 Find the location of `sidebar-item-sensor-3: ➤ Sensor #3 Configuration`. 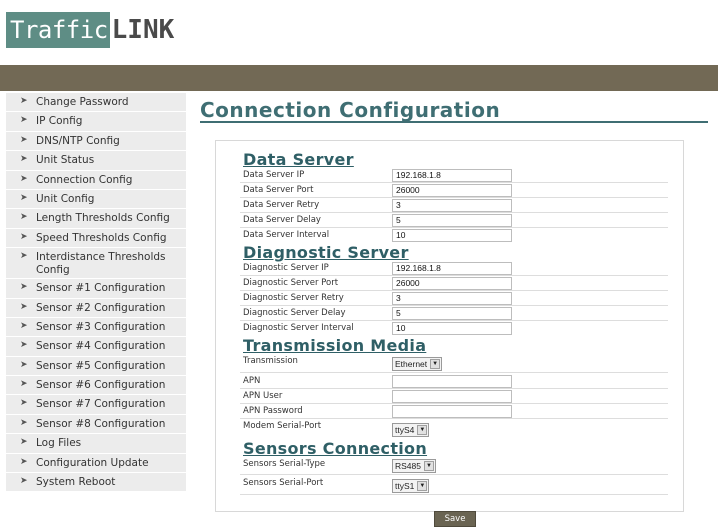

sidebar-item-sensor-3: ➤ Sensor #3 Configuration is located at coordinates (96, 327).